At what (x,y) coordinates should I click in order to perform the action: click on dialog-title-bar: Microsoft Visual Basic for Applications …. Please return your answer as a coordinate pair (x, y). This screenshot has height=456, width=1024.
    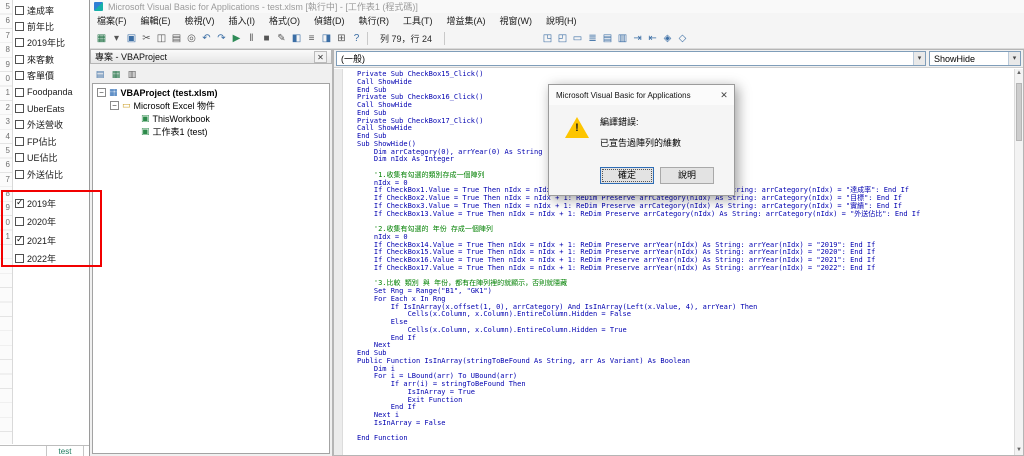
    Looking at the image, I should click on (641, 95).